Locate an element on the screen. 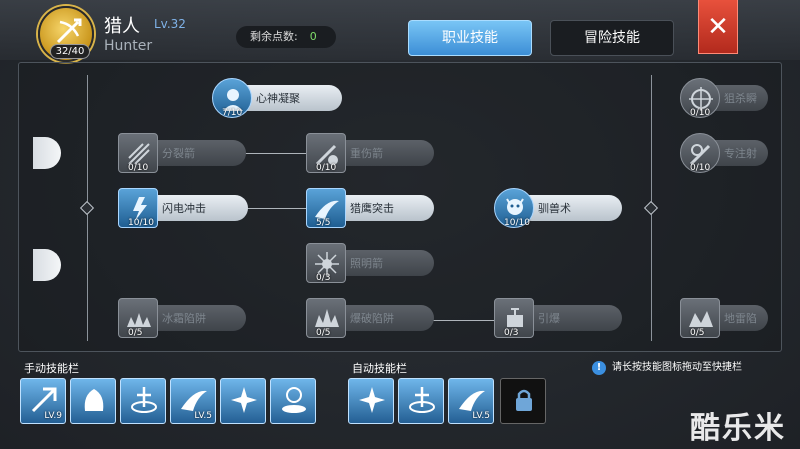 The height and width of the screenshot is (449, 800). drag-hint: ! 请长按技能图标拖动至快捷栏 is located at coordinates (667, 366).